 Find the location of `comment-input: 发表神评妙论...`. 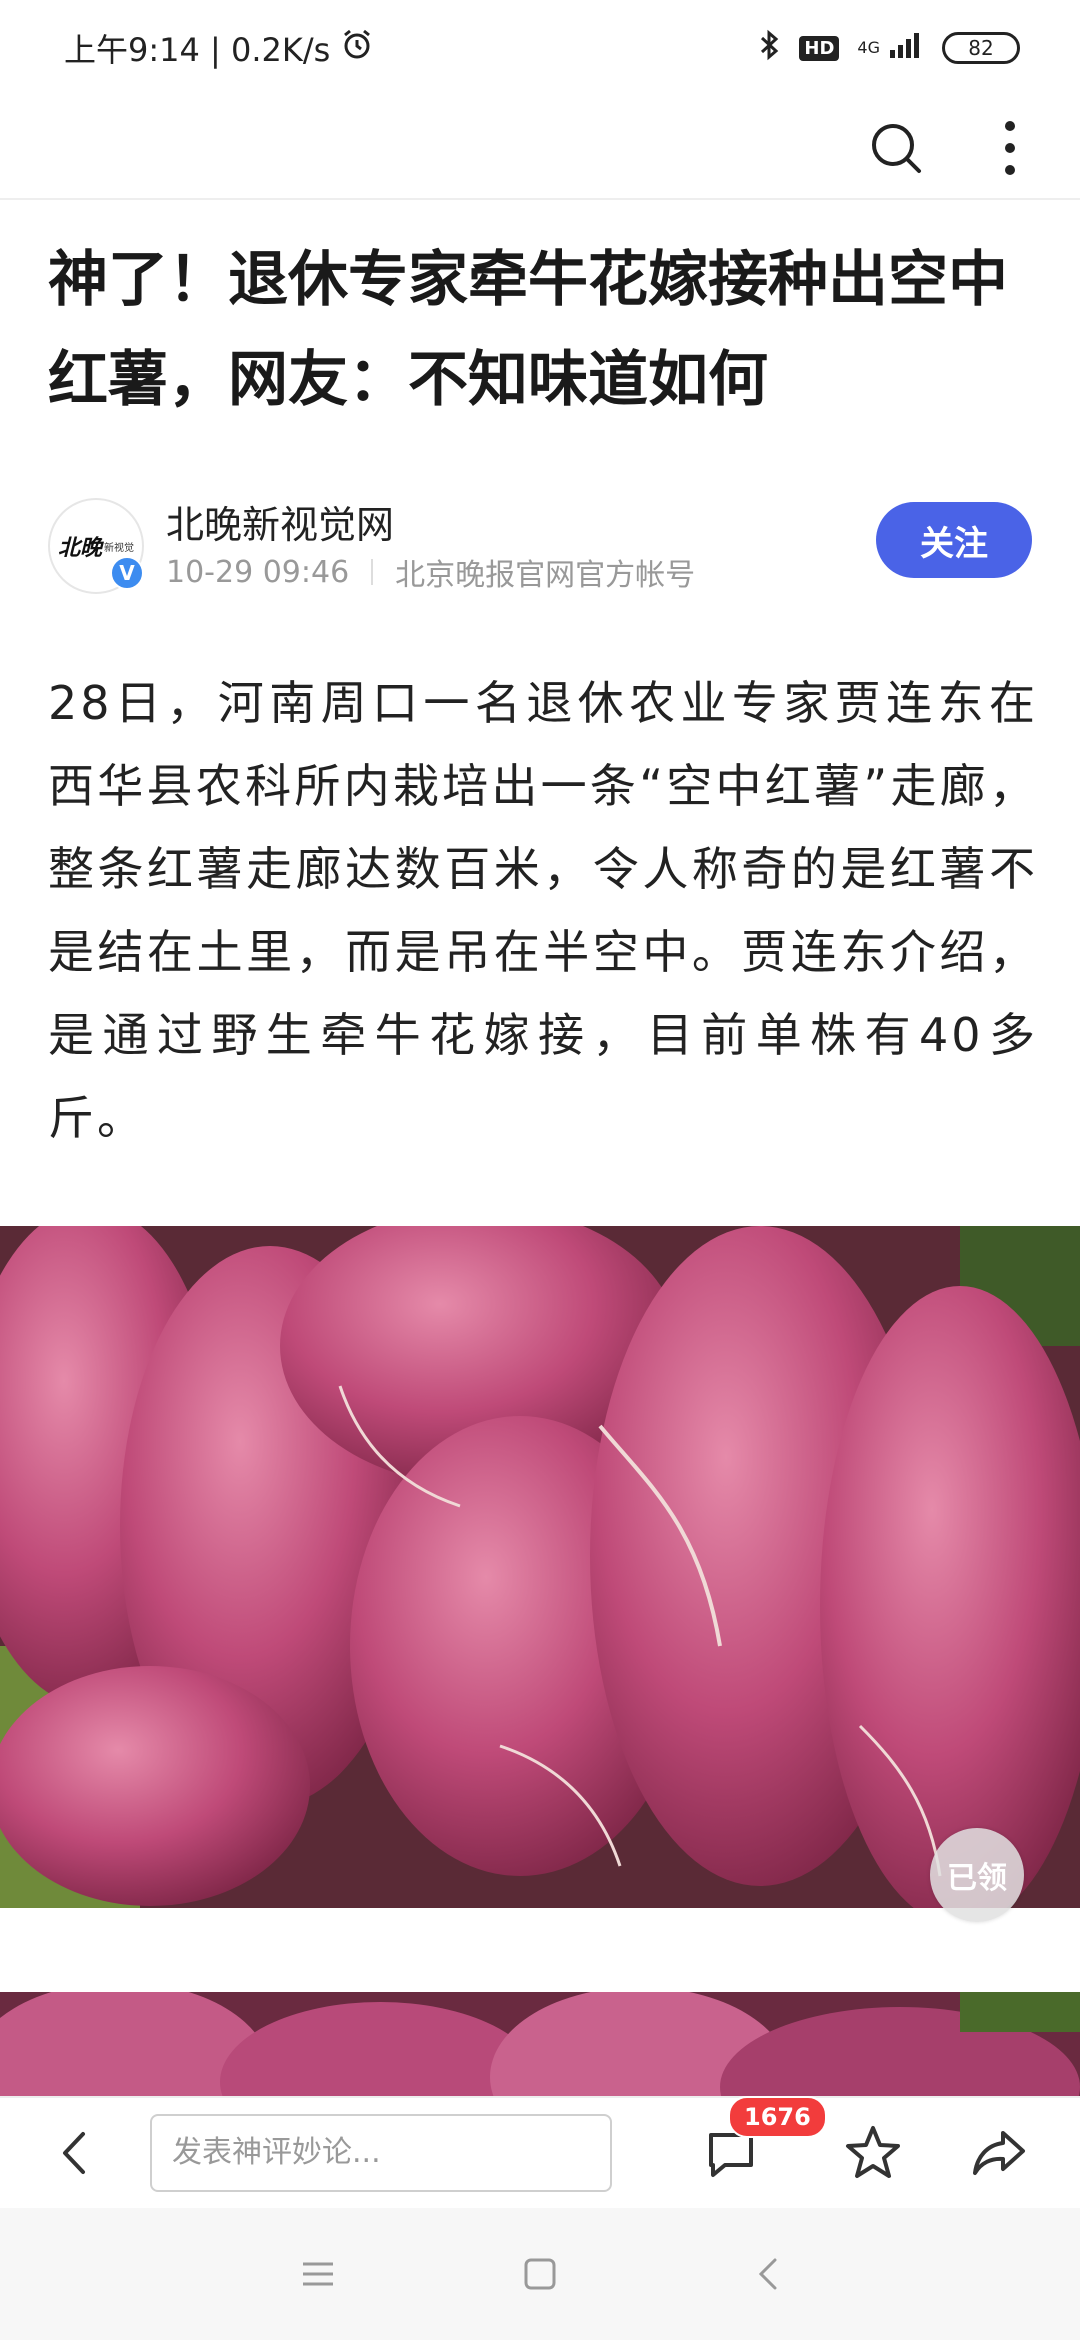

comment-input: 发表神评妙论... is located at coordinates (381, 2153).